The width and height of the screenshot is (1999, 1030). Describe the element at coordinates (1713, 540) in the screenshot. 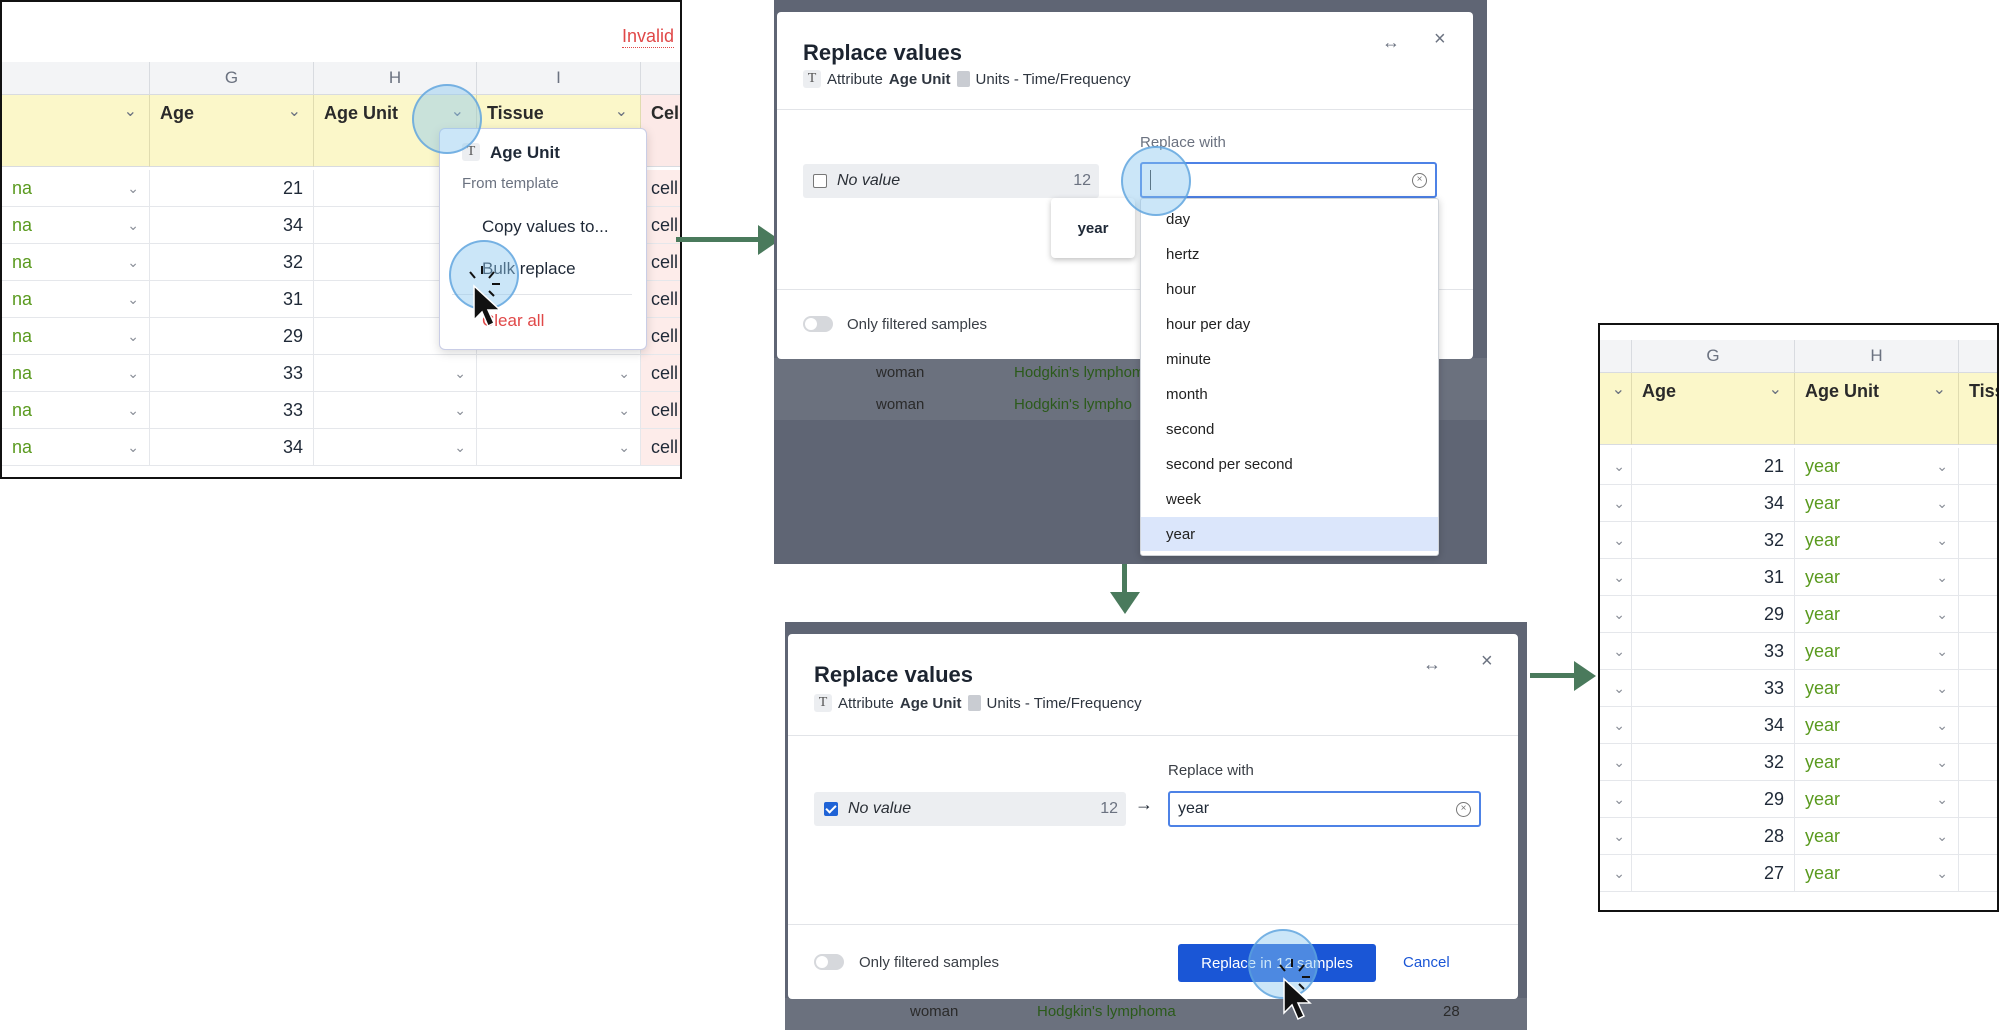

I see `table-cell-age: 32` at that location.